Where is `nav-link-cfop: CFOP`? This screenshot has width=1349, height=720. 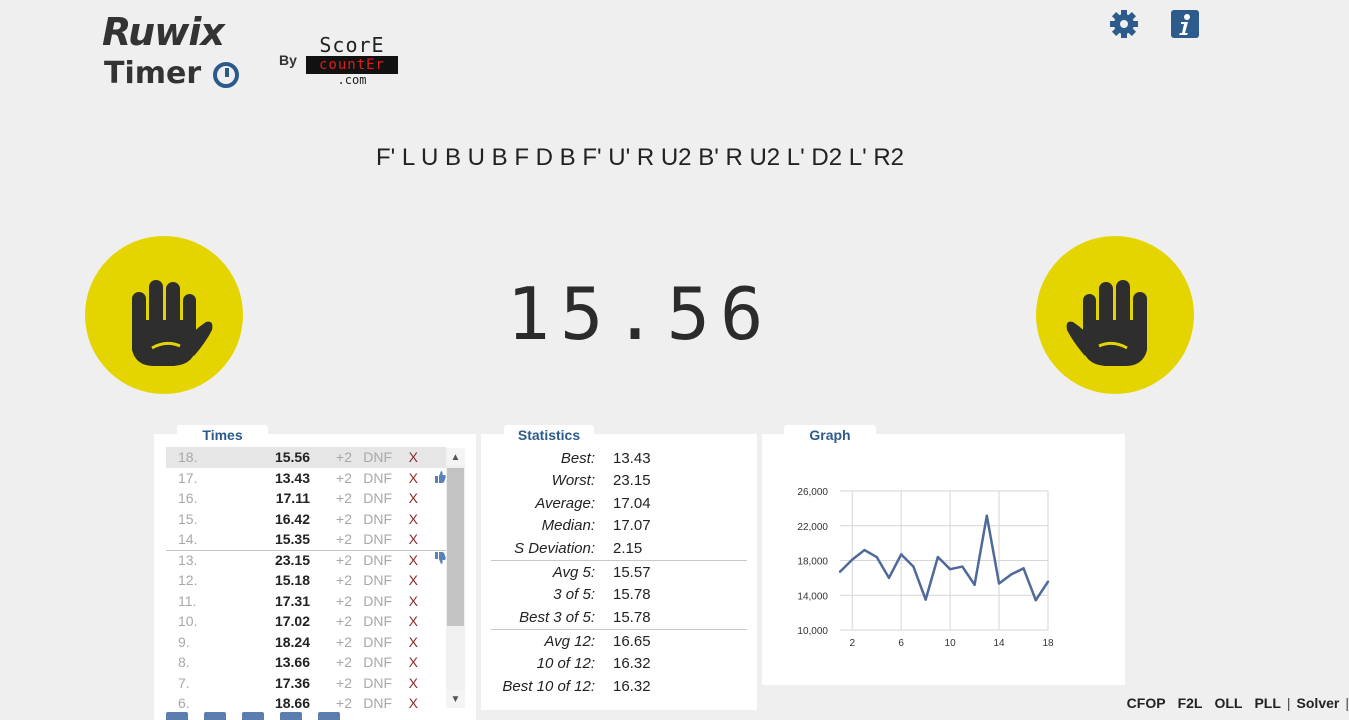 nav-link-cfop: CFOP is located at coordinates (1146, 703).